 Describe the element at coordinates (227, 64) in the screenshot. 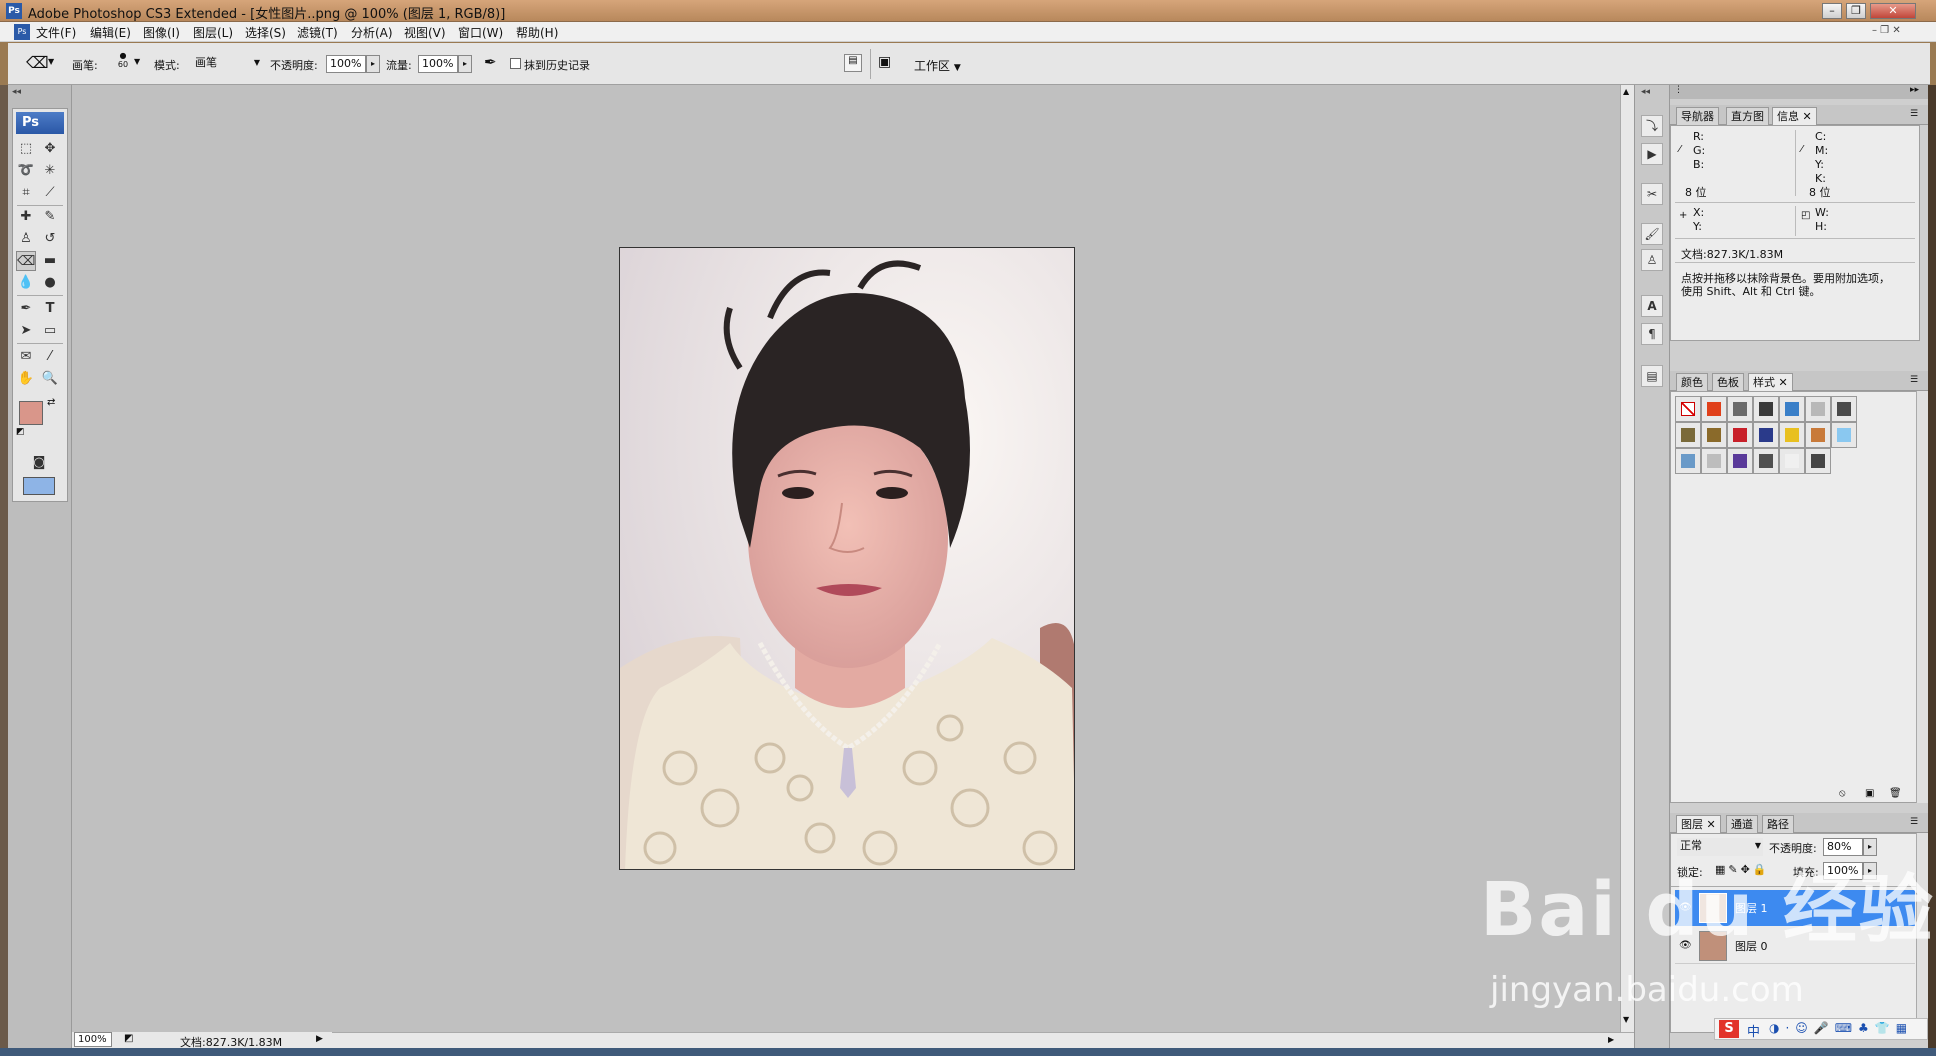

I see `mode-select: 画笔 ▼` at that location.